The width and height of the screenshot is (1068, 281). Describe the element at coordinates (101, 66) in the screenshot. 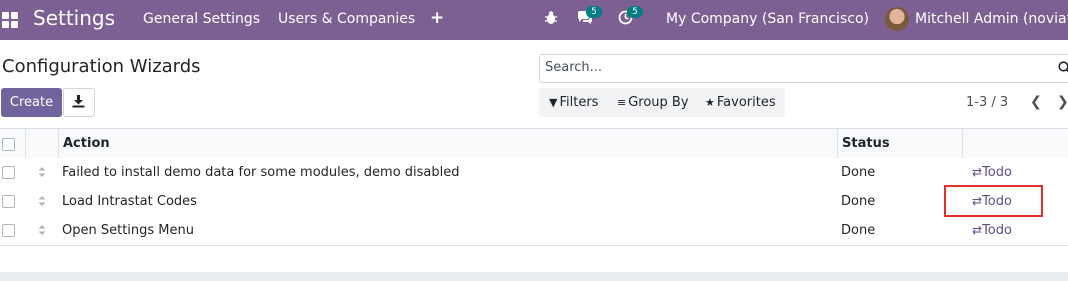

I see `page-title: Configuration Wizards` at that location.